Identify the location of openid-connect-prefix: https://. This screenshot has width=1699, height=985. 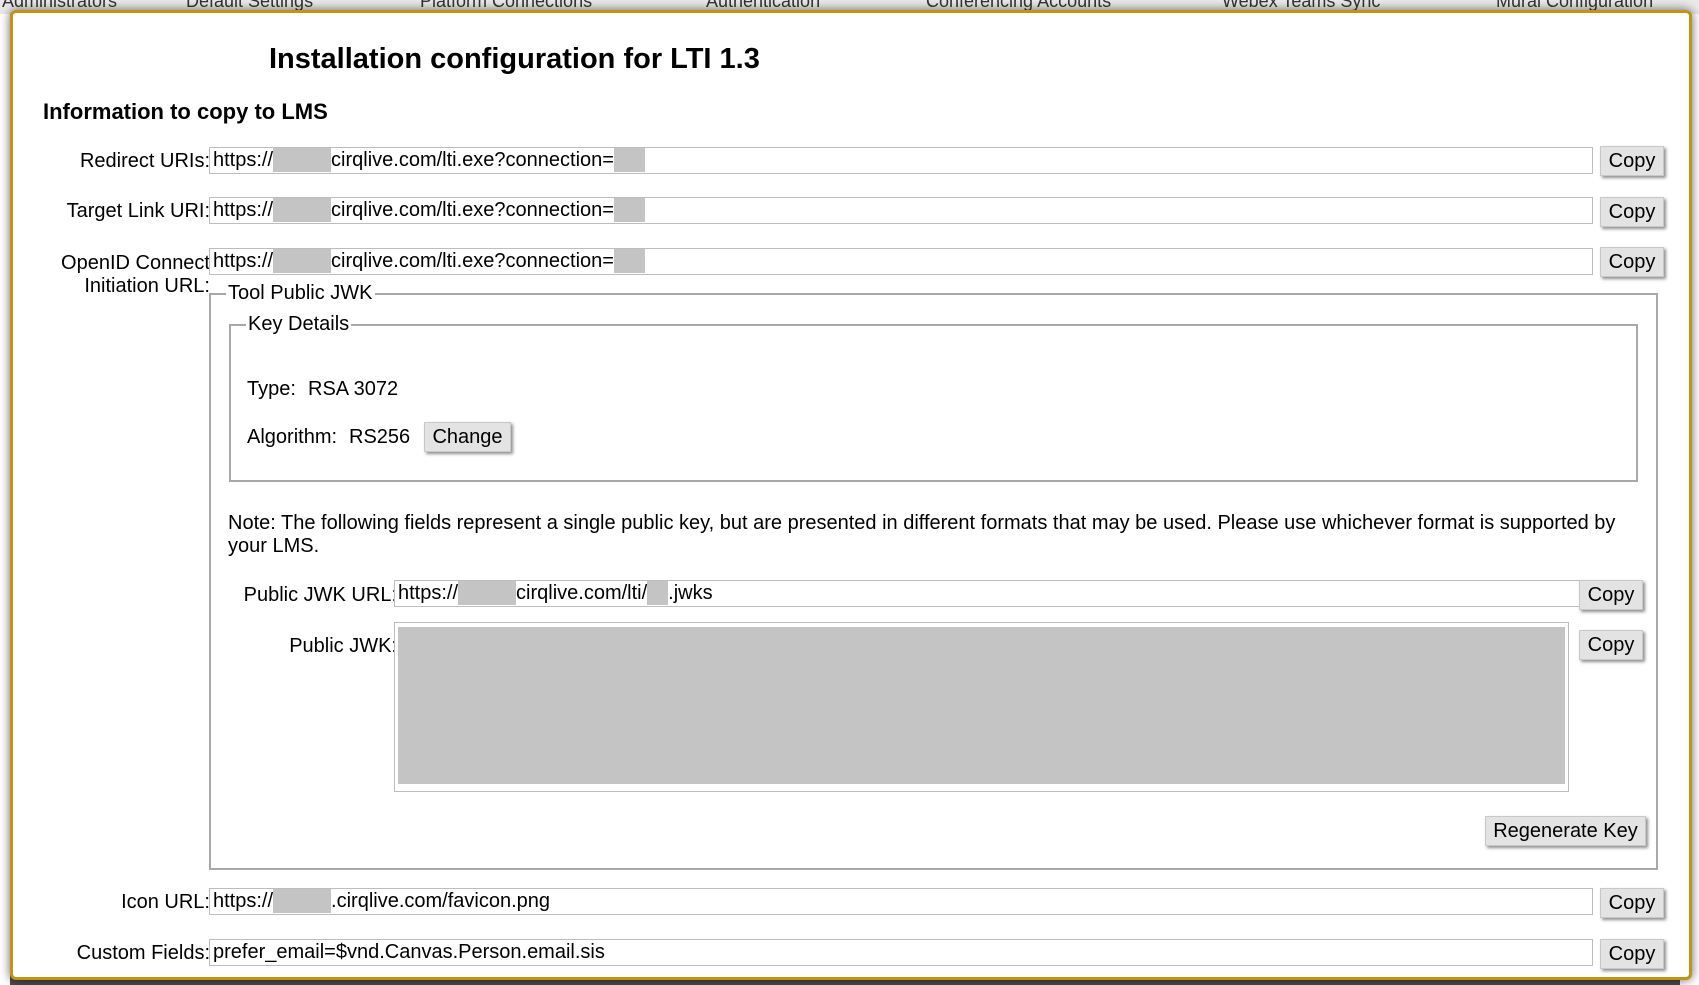
(243, 261).